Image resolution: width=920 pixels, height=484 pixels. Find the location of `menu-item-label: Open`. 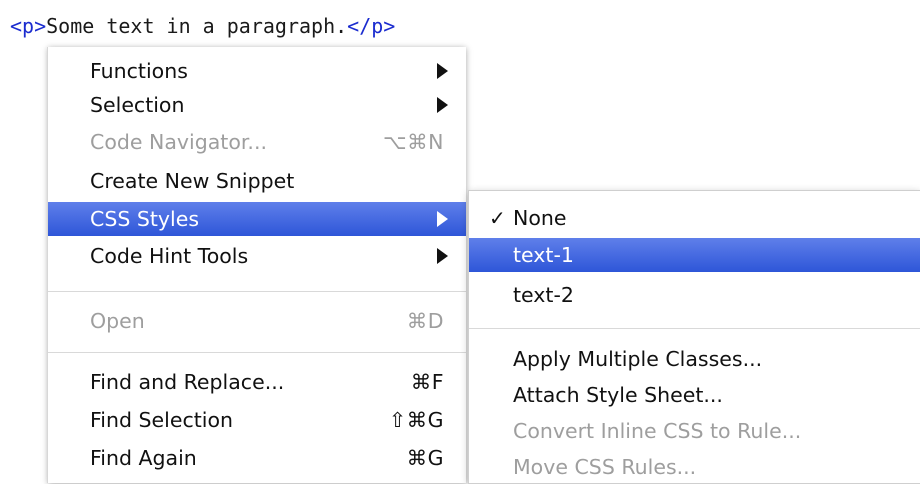

menu-item-label: Open is located at coordinates (117, 321).